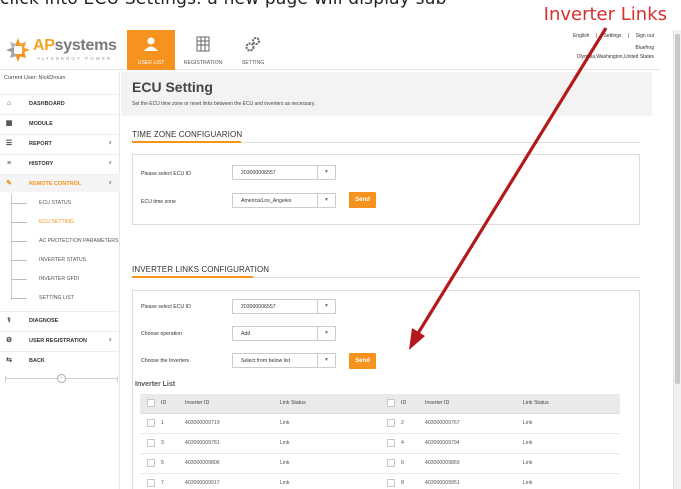 Image resolution: width=681 pixels, height=489 pixels. I want to click on tab-label: REGISTRATION, so click(203, 63).